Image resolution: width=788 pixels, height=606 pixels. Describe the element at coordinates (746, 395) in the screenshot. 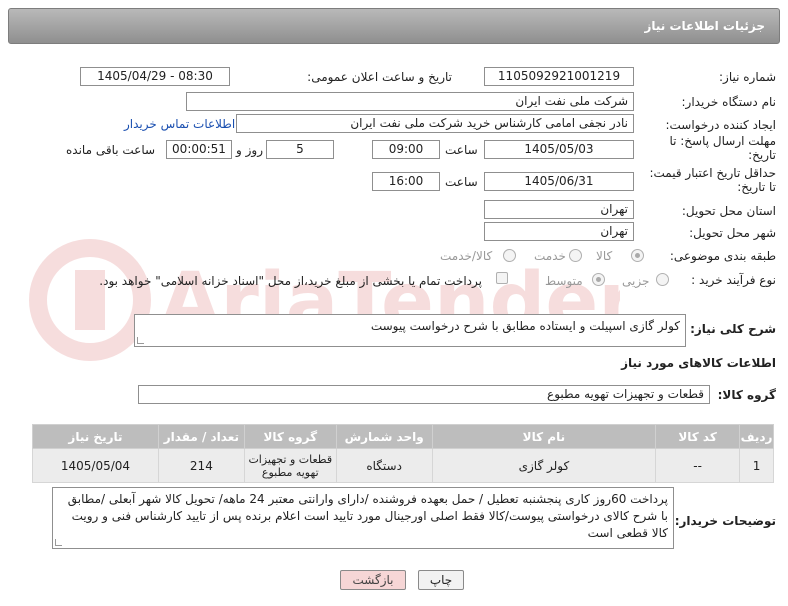

I see `group-label: گروه کالا:` at that location.